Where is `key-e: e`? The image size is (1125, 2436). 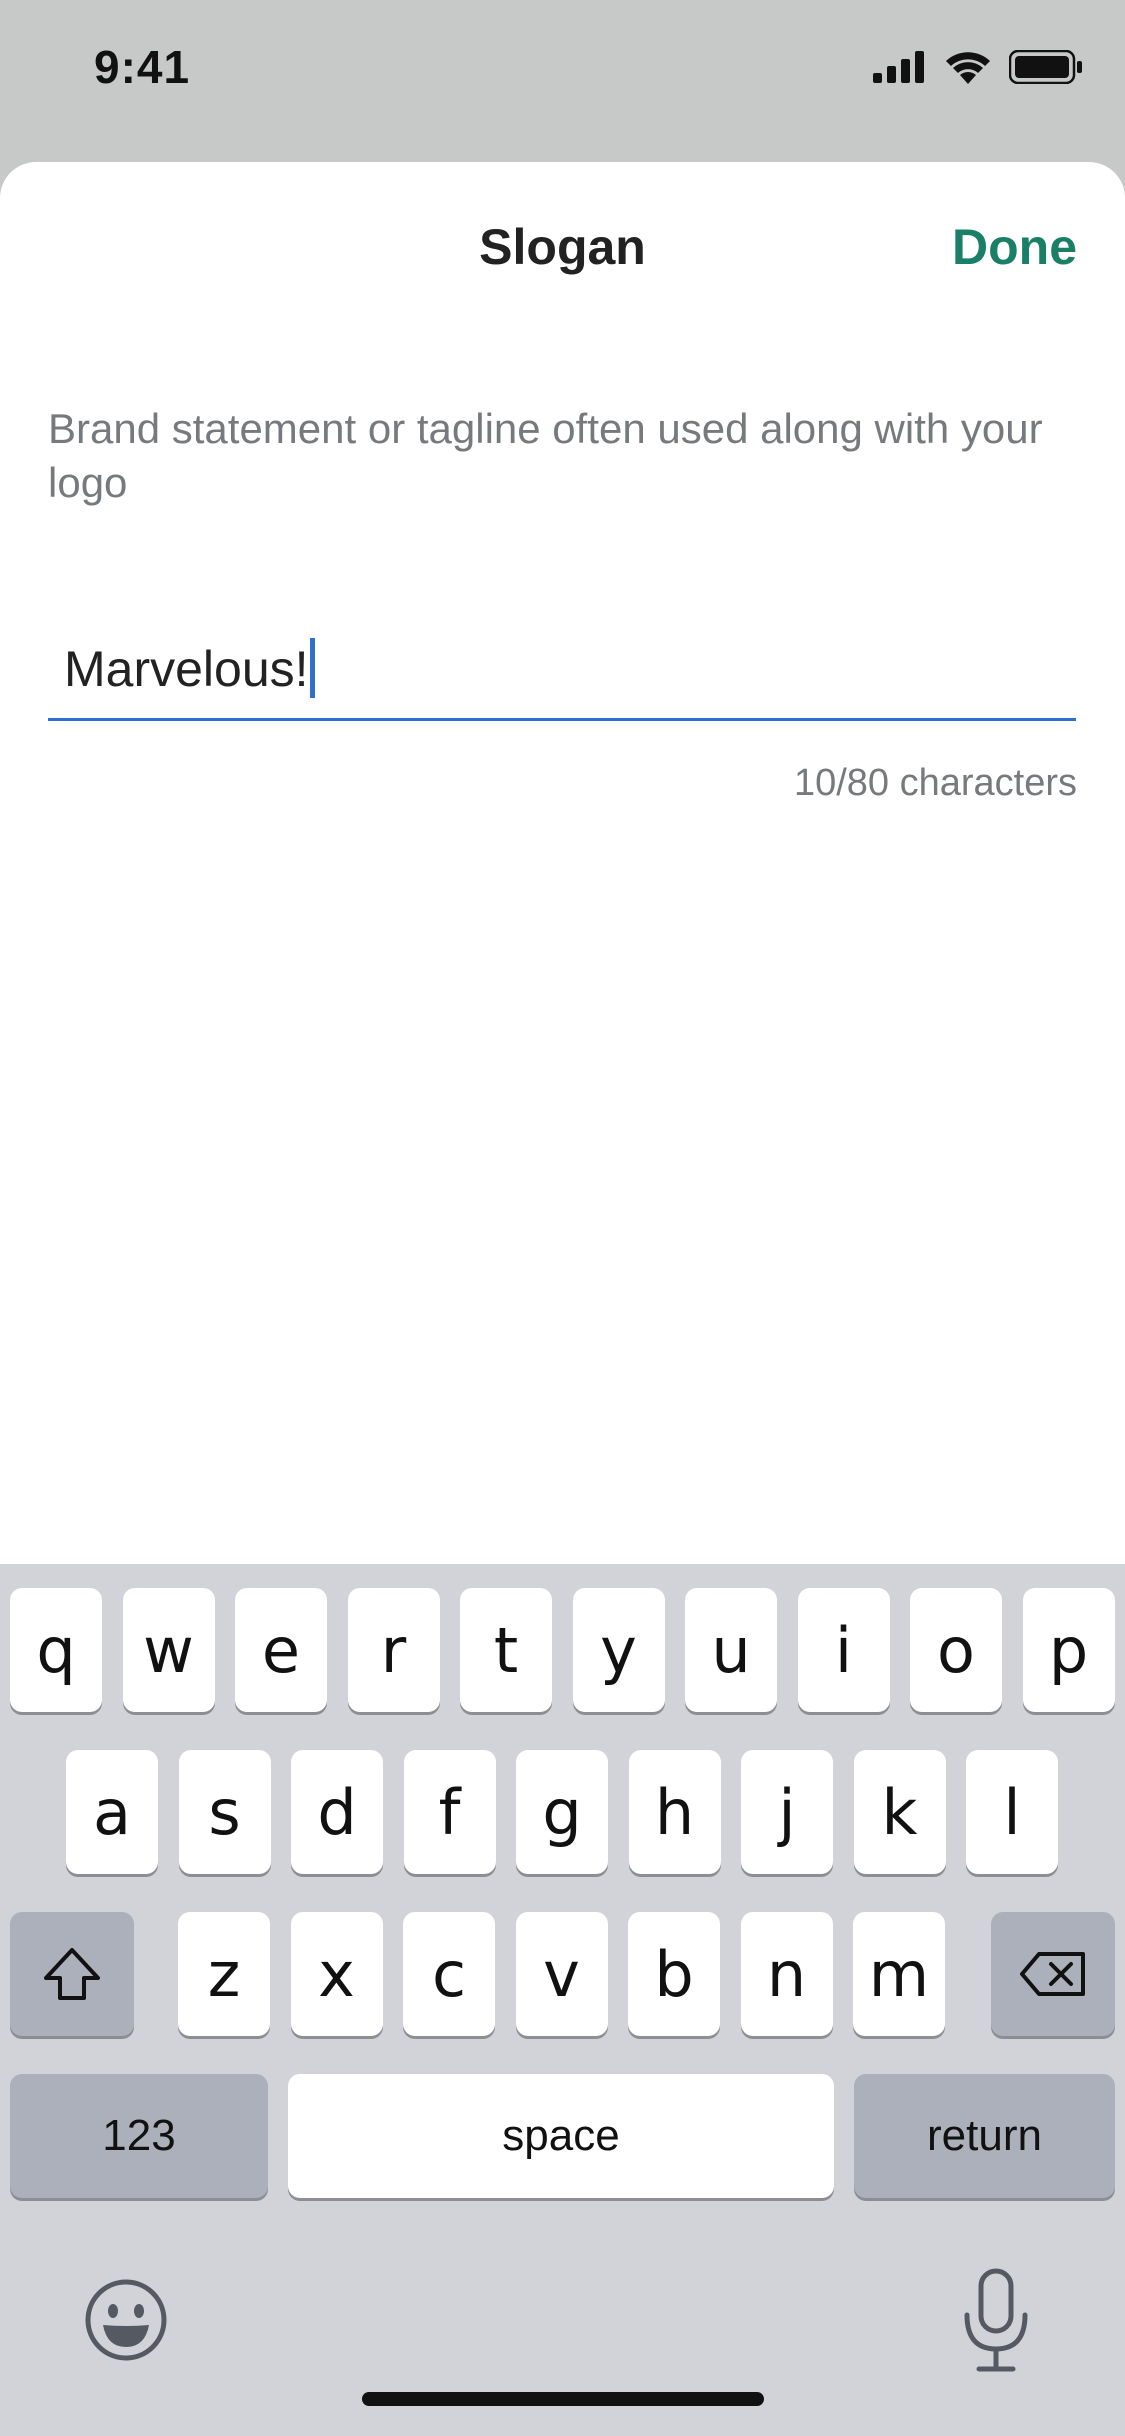
key-e: e is located at coordinates (281, 1650).